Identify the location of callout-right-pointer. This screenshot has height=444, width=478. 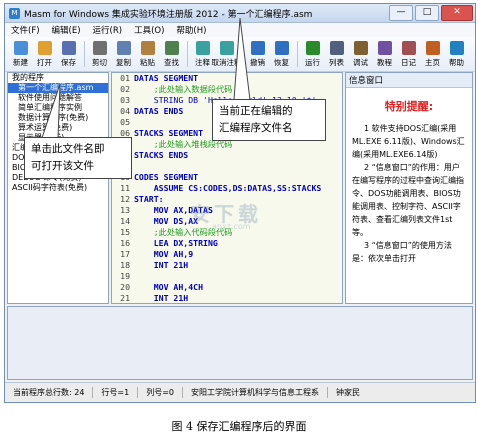
(242, 59).